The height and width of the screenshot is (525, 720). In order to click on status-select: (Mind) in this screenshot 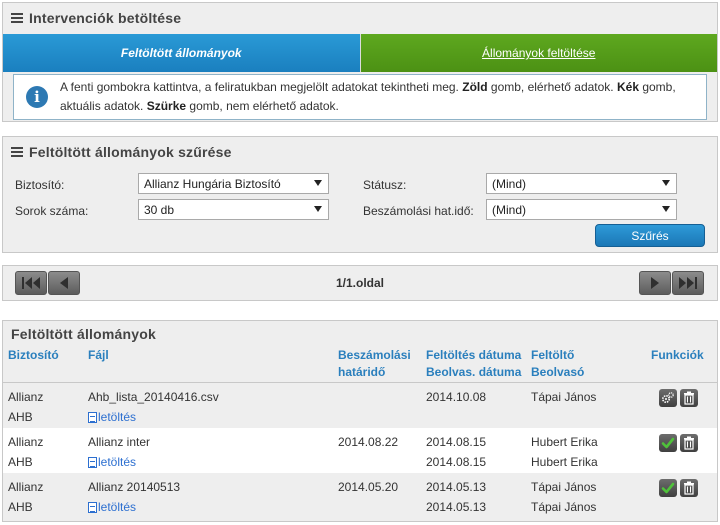, I will do `click(581, 183)`.